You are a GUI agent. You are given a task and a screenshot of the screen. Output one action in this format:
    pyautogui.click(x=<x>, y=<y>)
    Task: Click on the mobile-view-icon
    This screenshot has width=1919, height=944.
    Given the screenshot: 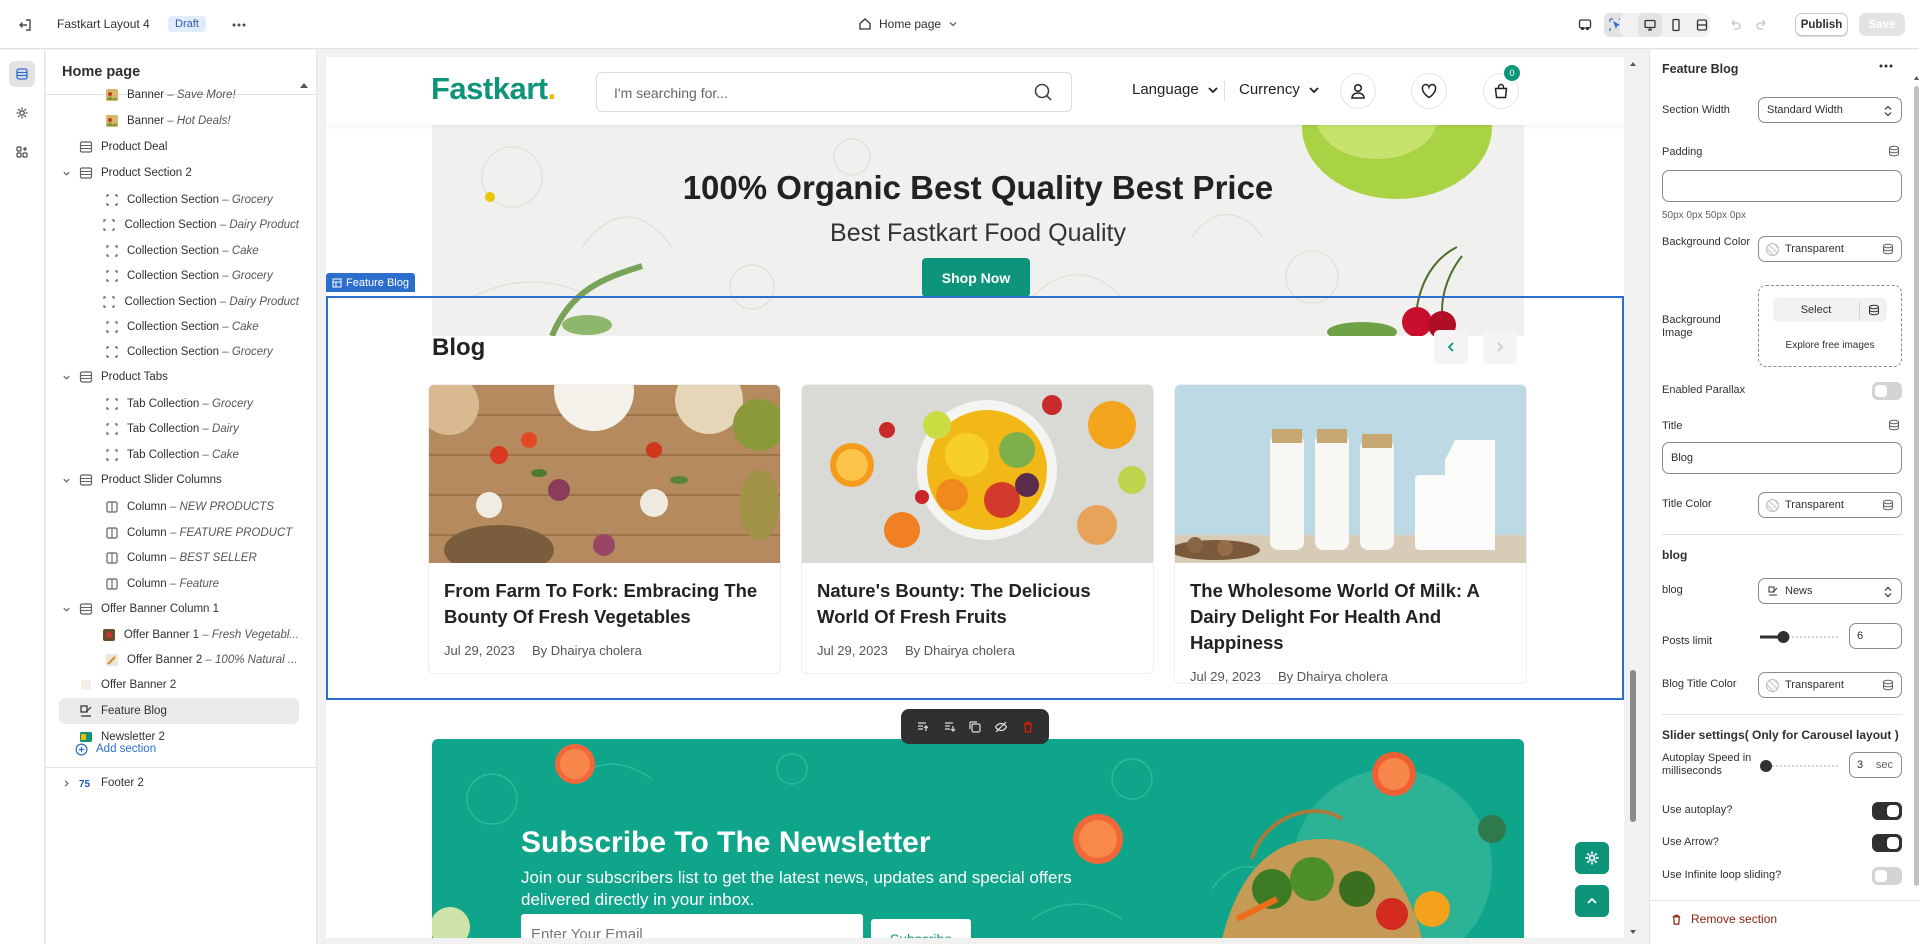 What is the action you would take?
    pyautogui.click(x=1676, y=25)
    